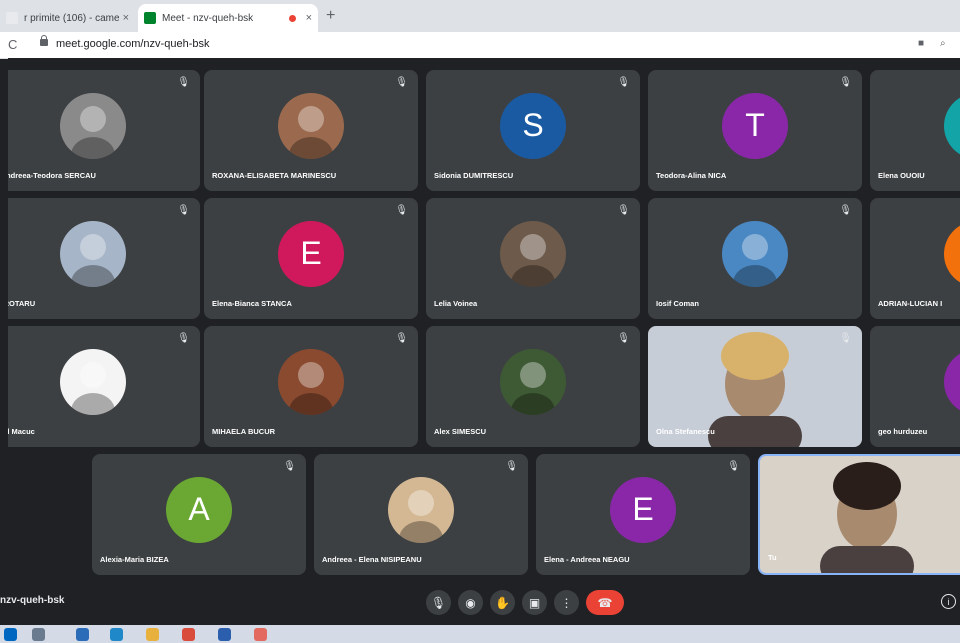  I want to click on participant-tile: E 🎙 Elena - Andreea NEAGU, so click(643, 514).